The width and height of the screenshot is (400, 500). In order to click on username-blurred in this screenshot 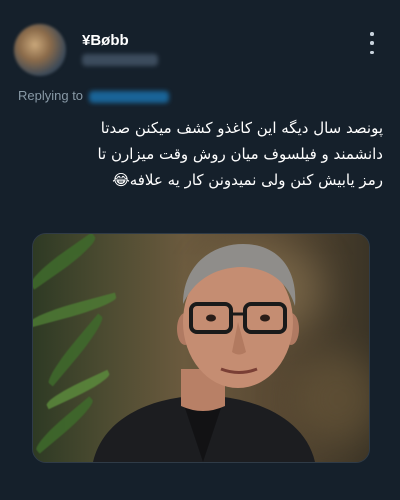, I will do `click(120, 60)`.